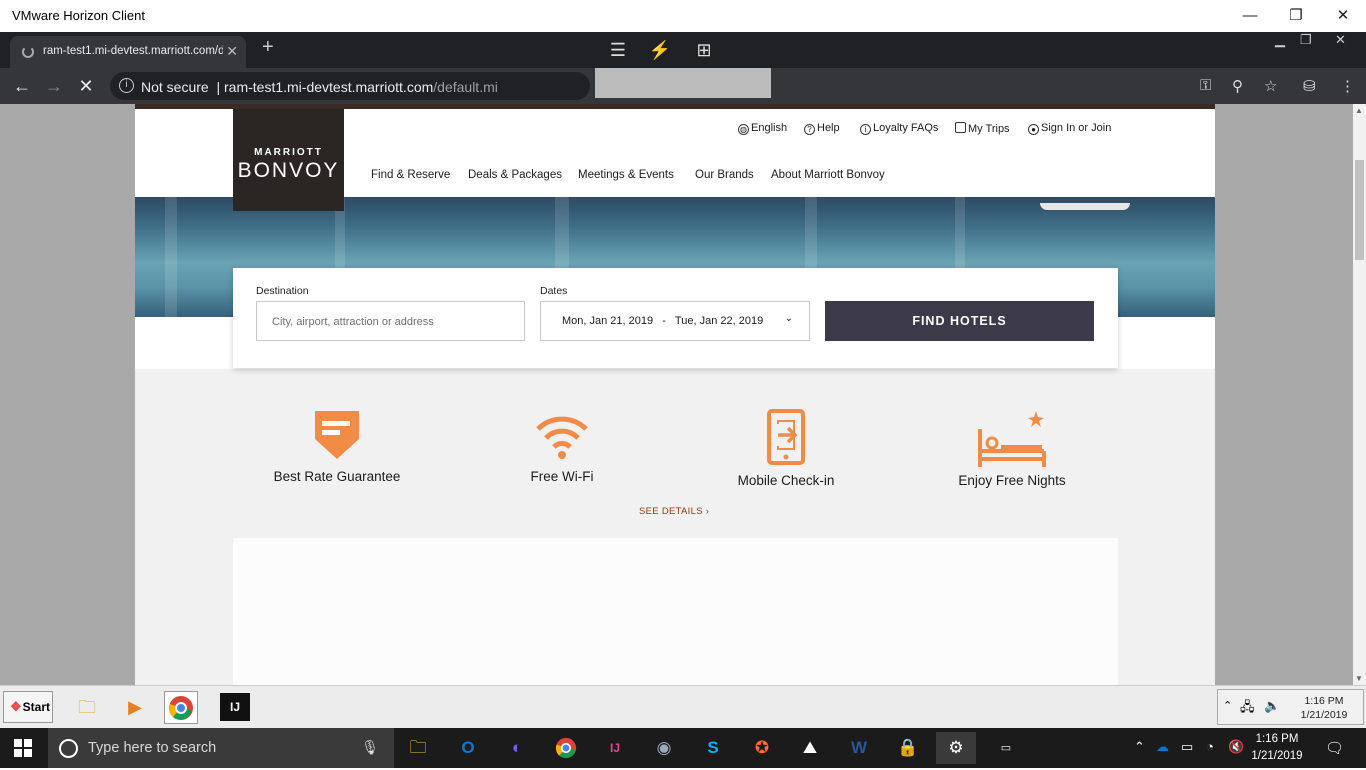  Describe the element at coordinates (908, 748) in the screenshot. I see `lock-app-icon: 🔒` at that location.